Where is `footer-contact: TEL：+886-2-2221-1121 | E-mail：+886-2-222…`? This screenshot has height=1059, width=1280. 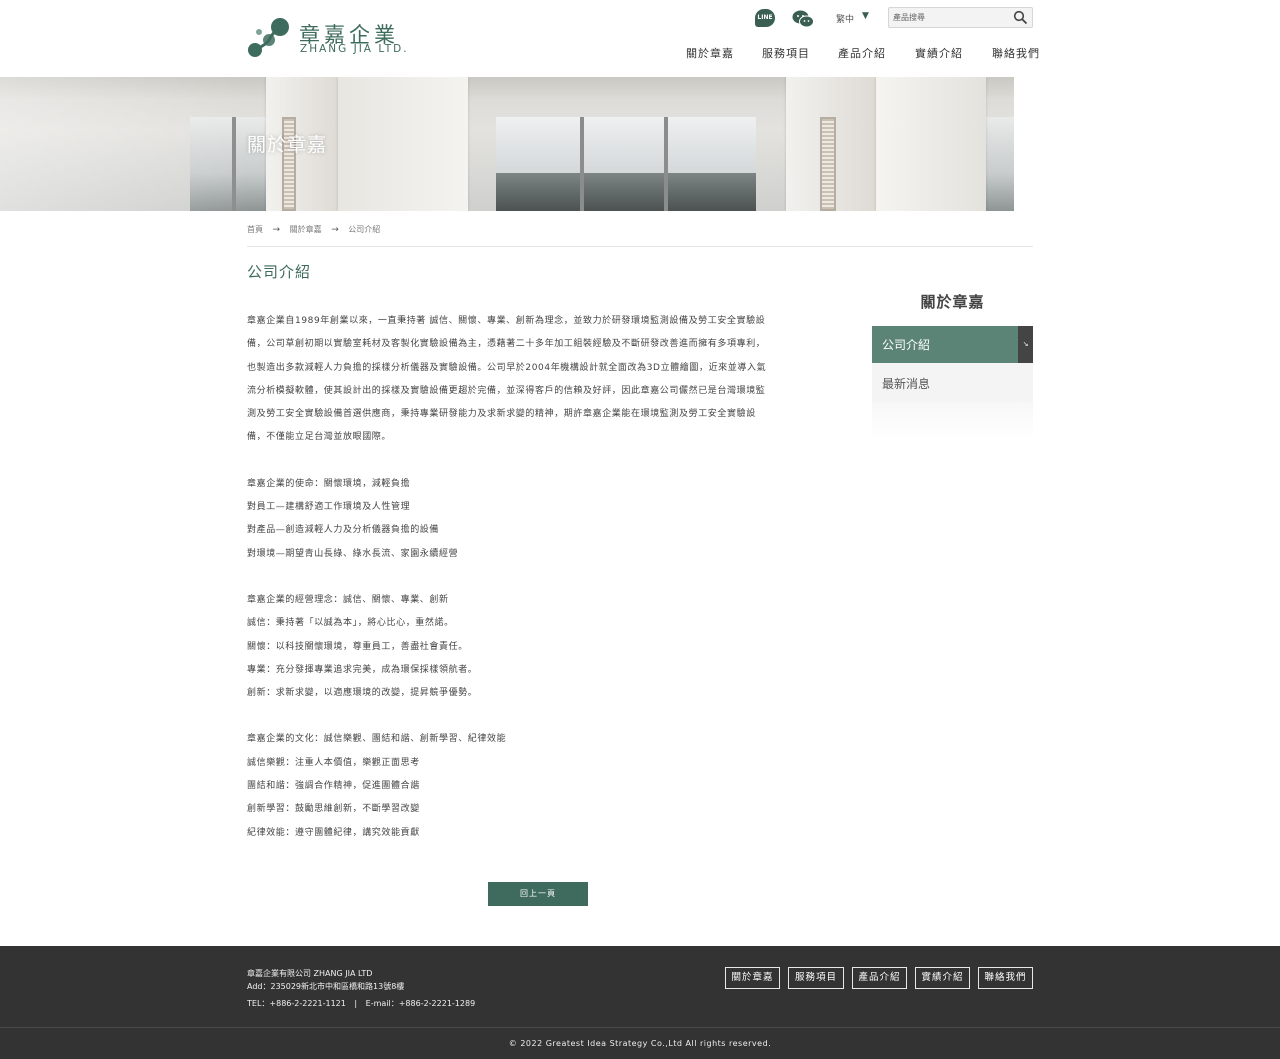 footer-contact: TEL：+886-2-2221-1121 | E-mail：+886-2-222… is located at coordinates (361, 1003).